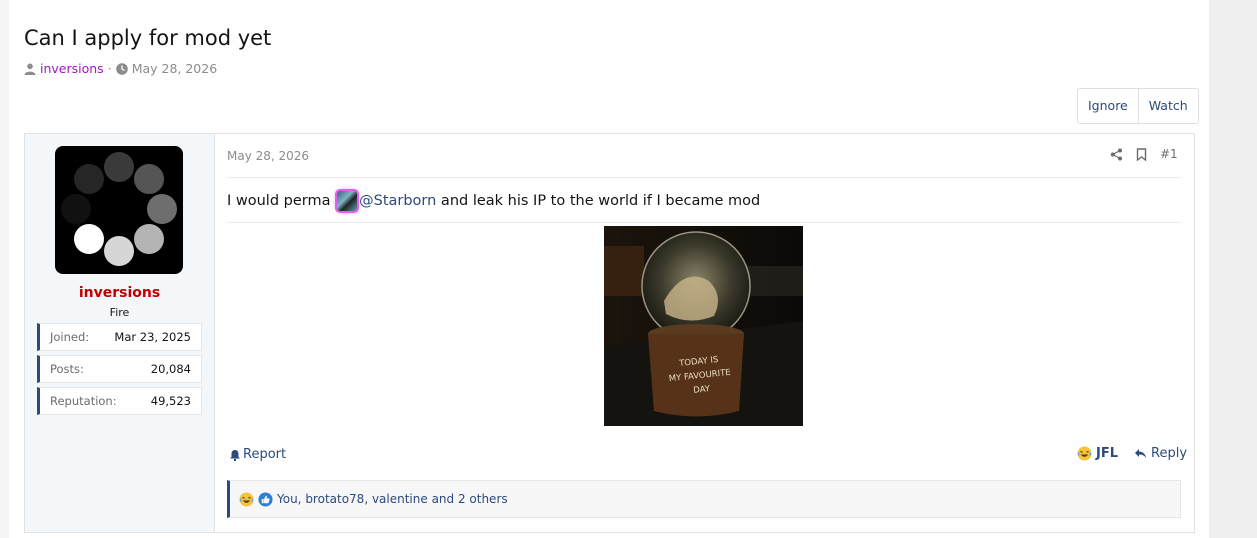 Image resolution: width=1257 pixels, height=538 pixels. What do you see at coordinates (397, 201) in the screenshot?
I see `mention-link: @Starborn` at bounding box center [397, 201].